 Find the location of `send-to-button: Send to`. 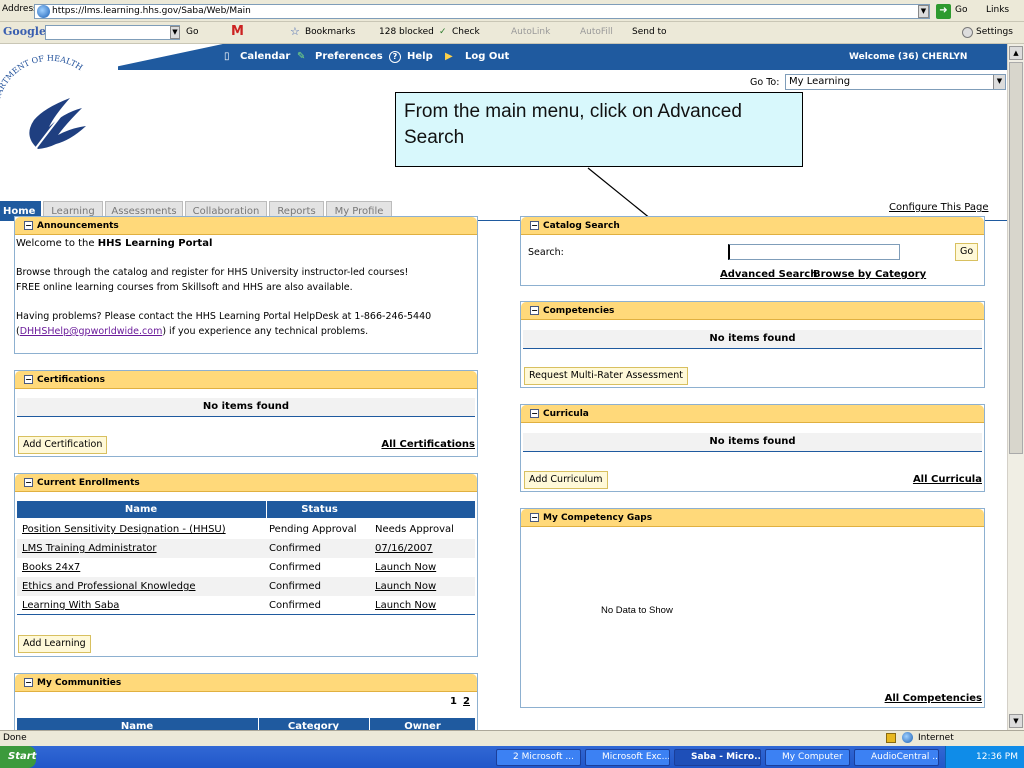

send-to-button: Send to is located at coordinates (649, 32).